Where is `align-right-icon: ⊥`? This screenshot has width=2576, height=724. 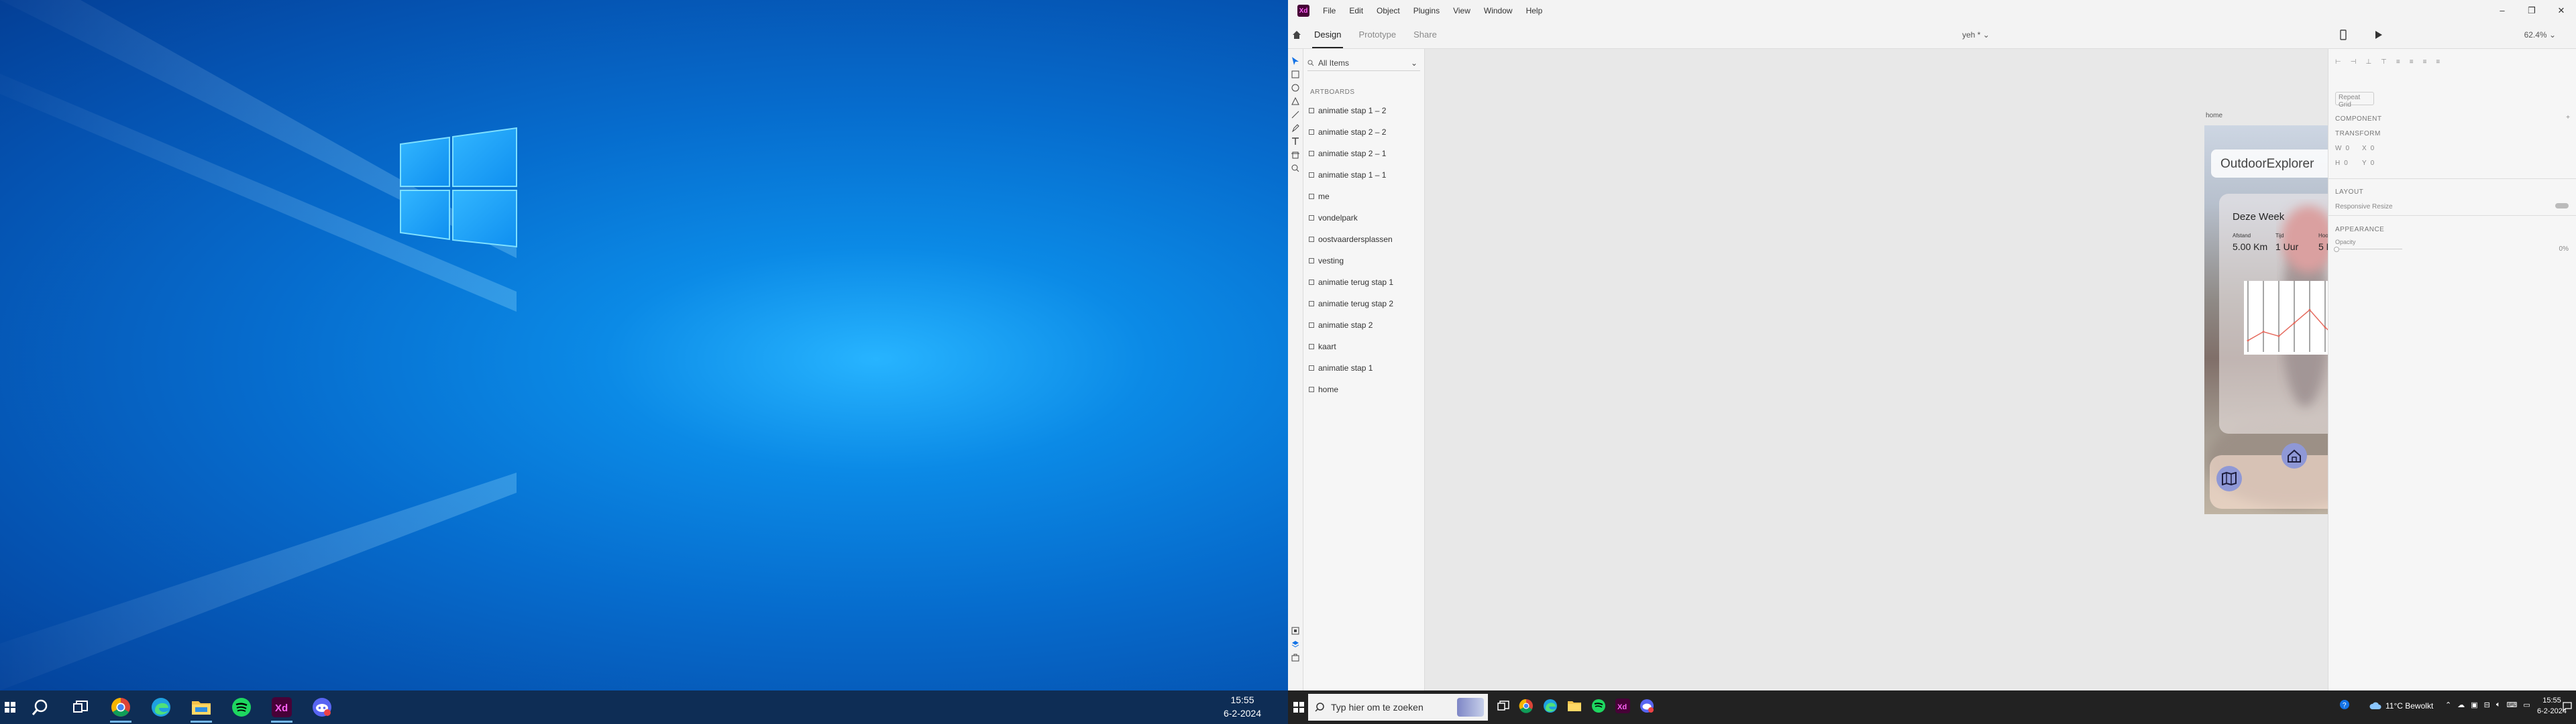
align-right-icon: ⊥ is located at coordinates (2368, 62).